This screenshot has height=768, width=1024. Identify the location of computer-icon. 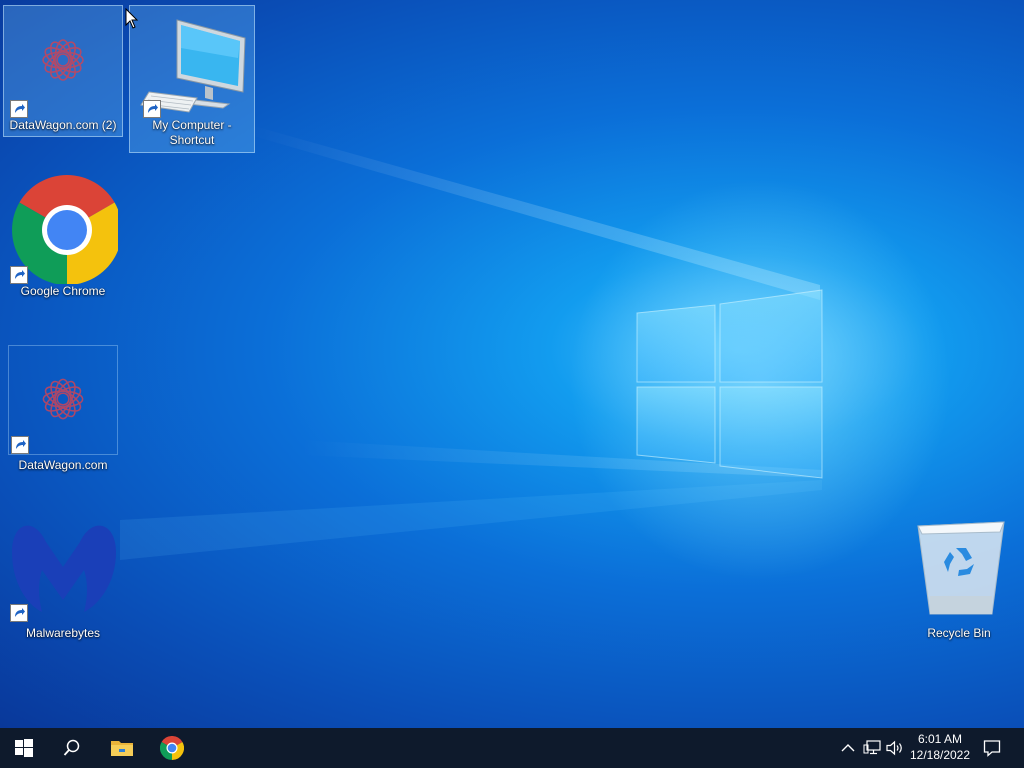
(192, 63).